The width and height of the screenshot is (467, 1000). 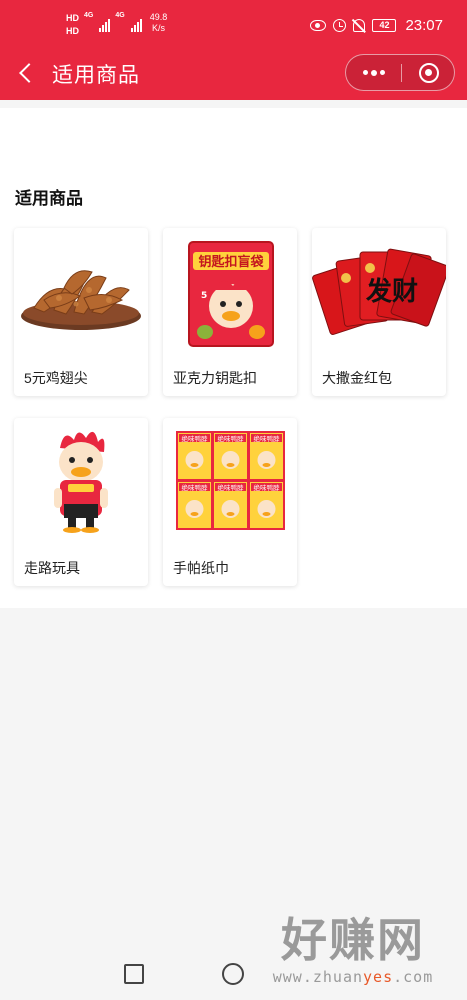 What do you see at coordinates (72, 18) in the screenshot?
I see `hd-label-1: HD` at bounding box center [72, 18].